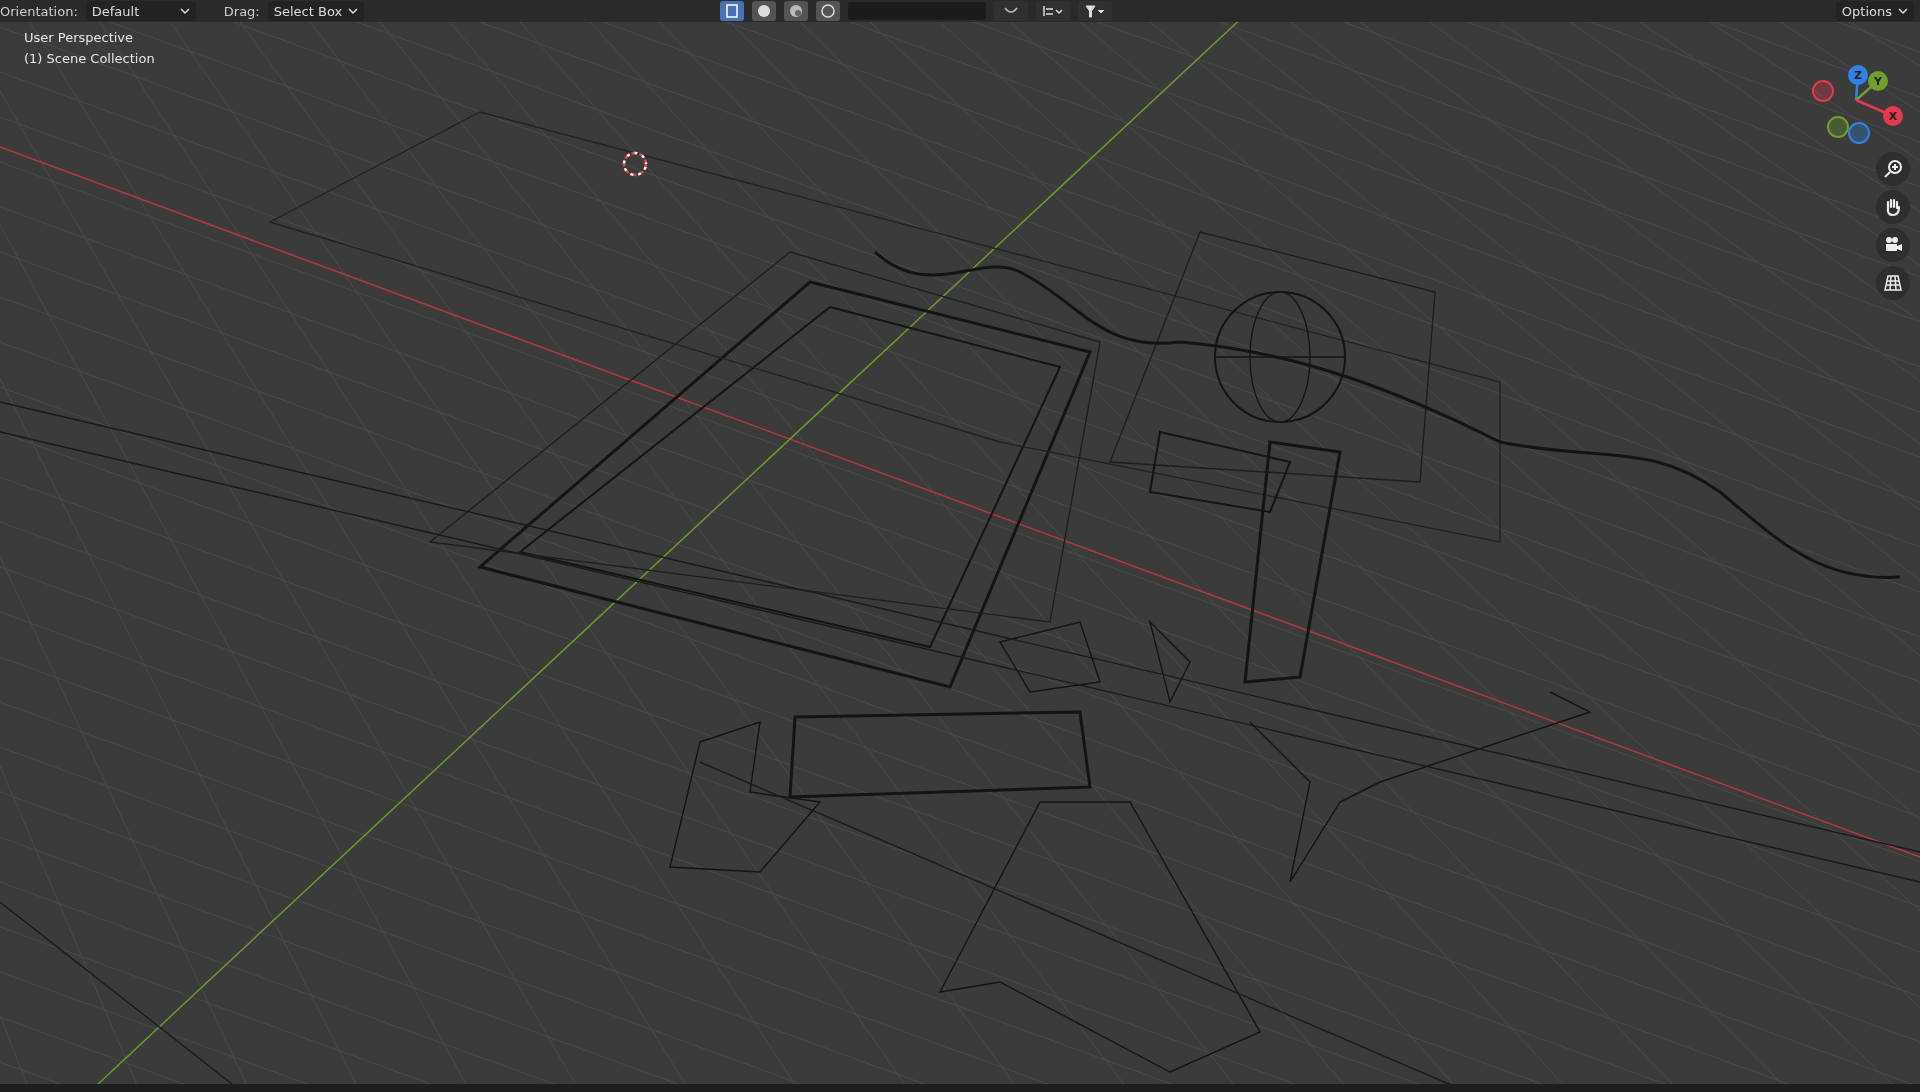 The image size is (1920, 1092). Describe the element at coordinates (635, 164) in the screenshot. I see `3d-cursor-icon` at that location.